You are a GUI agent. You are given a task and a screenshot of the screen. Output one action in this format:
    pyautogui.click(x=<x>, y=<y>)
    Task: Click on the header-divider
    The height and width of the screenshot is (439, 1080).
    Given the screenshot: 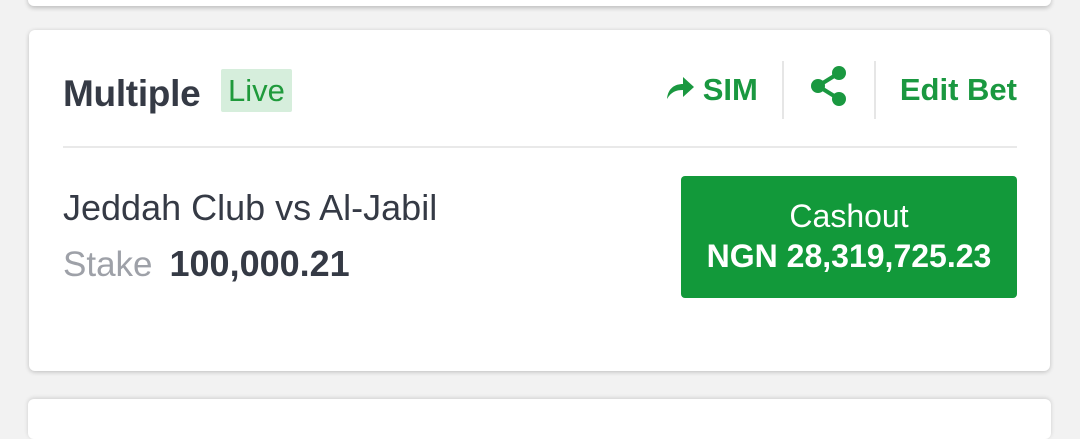 What is the action you would take?
    pyautogui.click(x=540, y=147)
    